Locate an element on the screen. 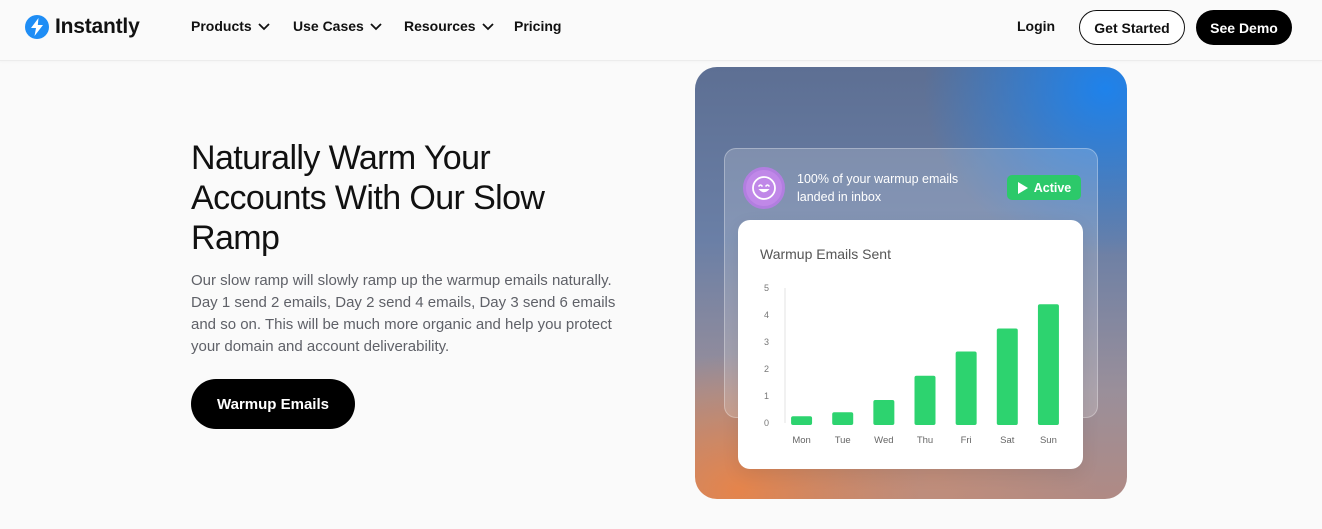 Image resolution: width=1322 pixels, height=529 pixels. y-tick-label: 4 is located at coordinates (766, 315).